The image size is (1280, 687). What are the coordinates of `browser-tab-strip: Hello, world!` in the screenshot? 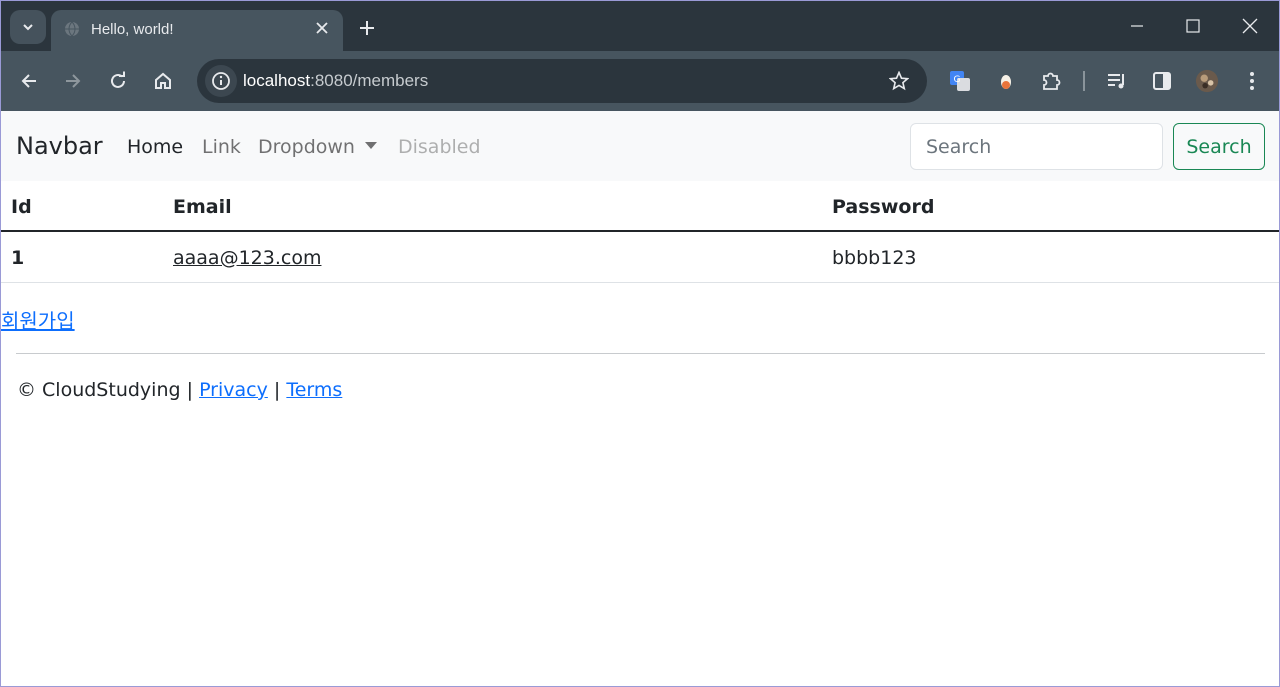 It's located at (640, 26).